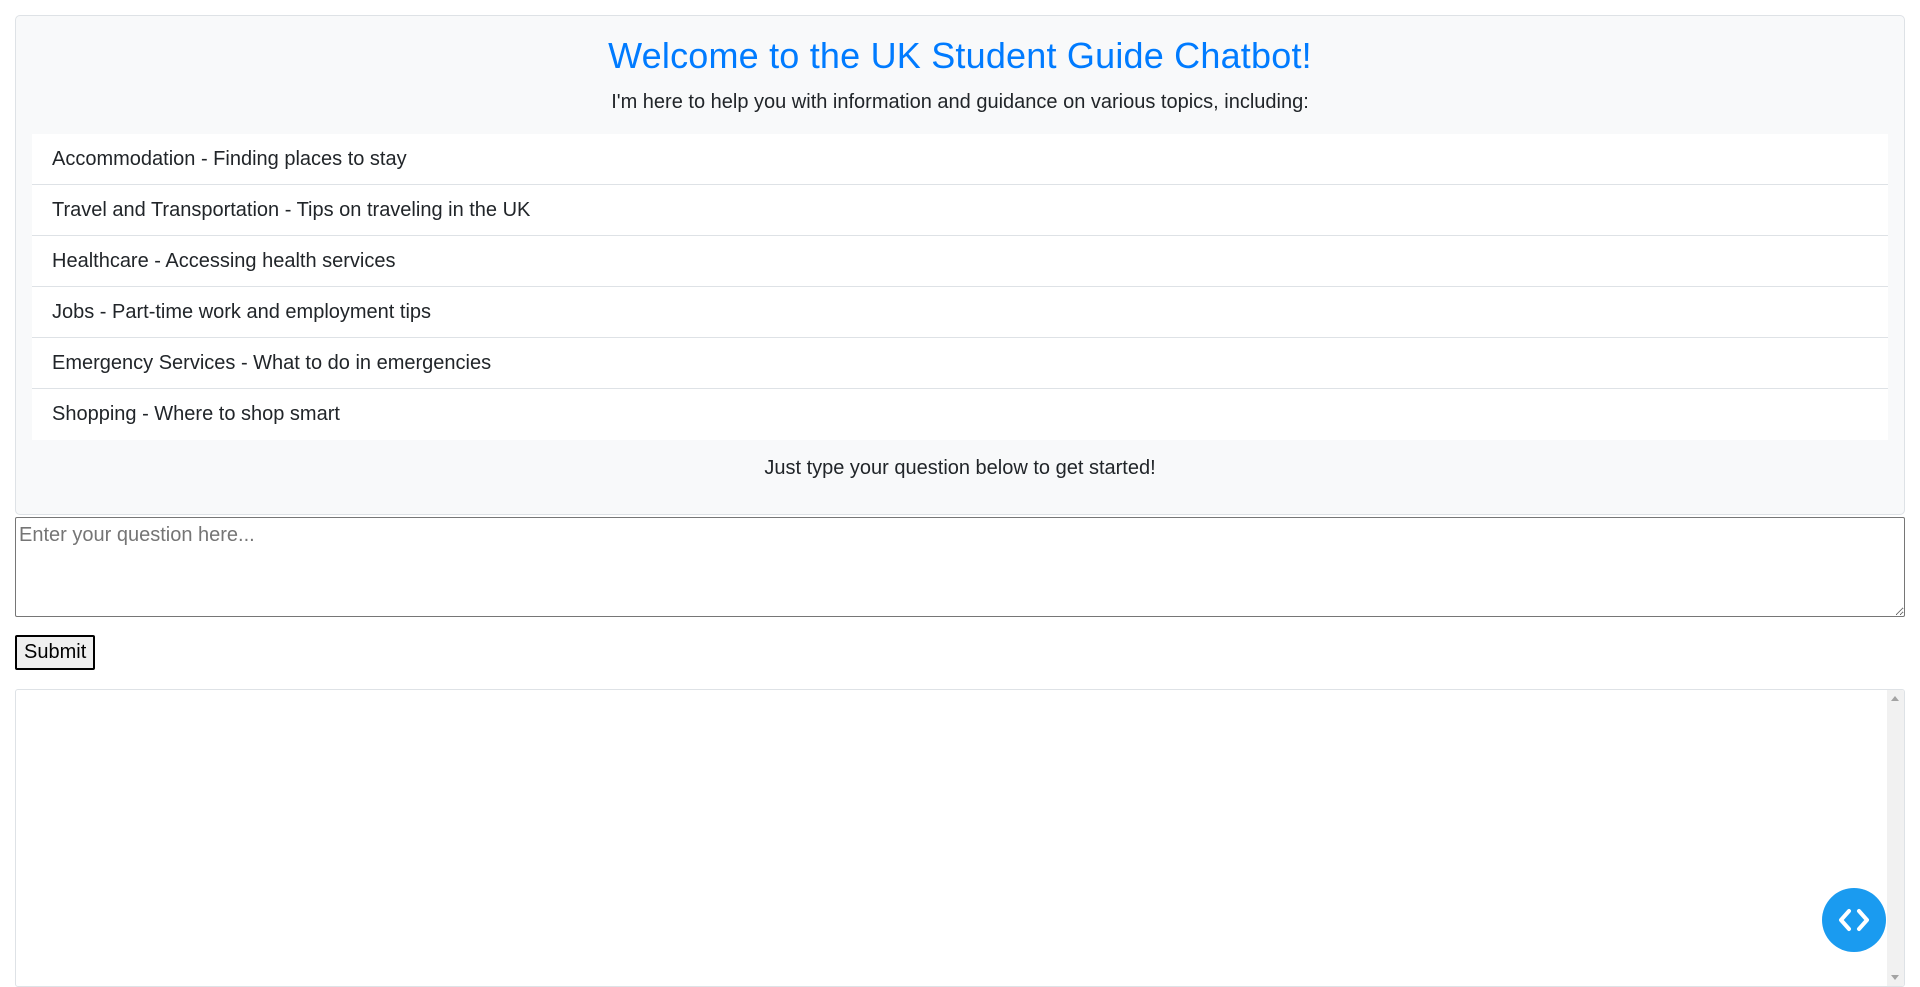 This screenshot has width=1920, height=987. I want to click on topic-item-shopping: Shopping - Where to shop smart, so click(960, 414).